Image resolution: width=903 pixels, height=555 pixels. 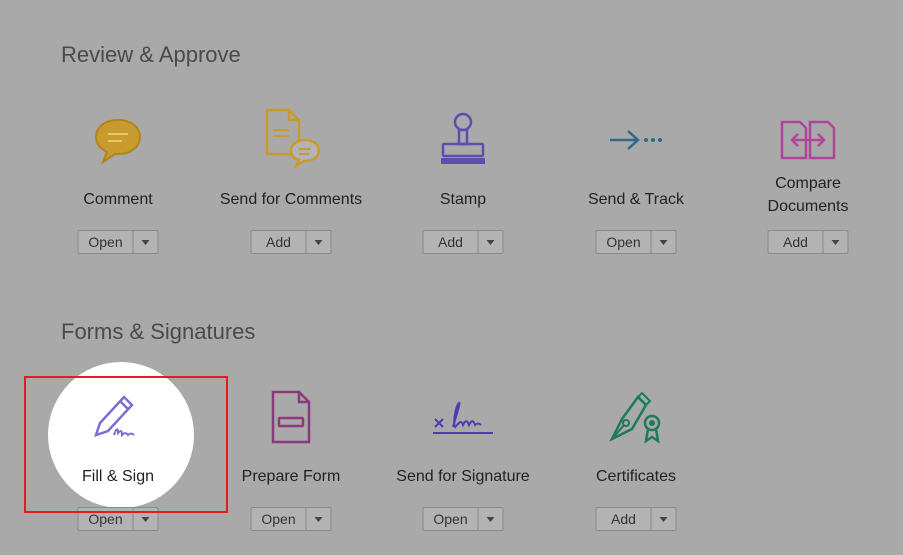 What do you see at coordinates (291, 458) in the screenshot?
I see `tool-prepare-form: Prepare Form Open` at bounding box center [291, 458].